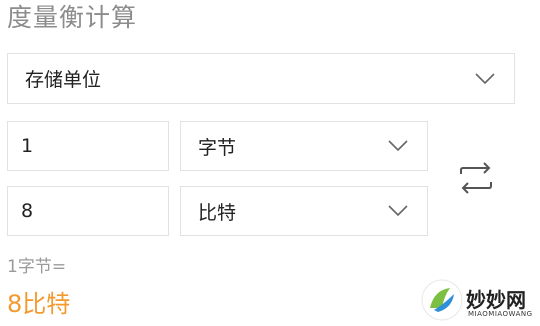  What do you see at coordinates (37, 267) in the screenshot?
I see `result-formula: 1字节=` at bounding box center [37, 267].